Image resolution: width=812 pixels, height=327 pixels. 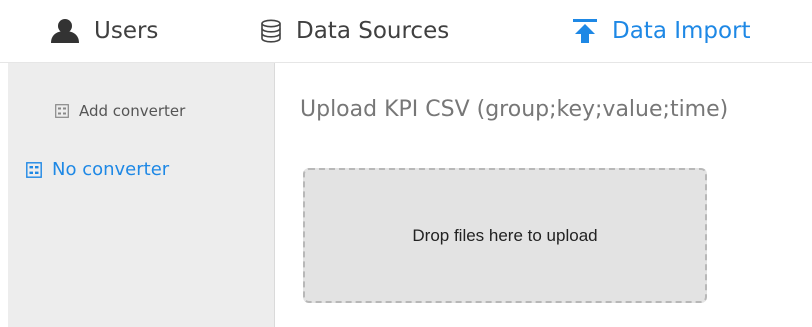 What do you see at coordinates (65, 31) in the screenshot?
I see `user-icon` at bounding box center [65, 31].